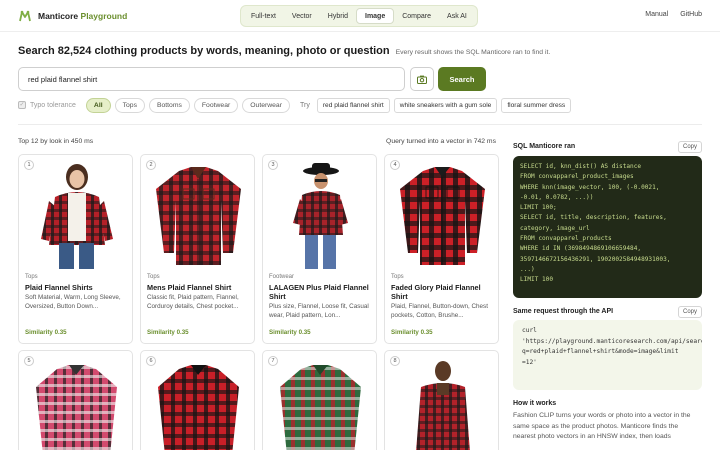 This screenshot has width=720, height=450. I want to click on search-button: Search, so click(462, 79).